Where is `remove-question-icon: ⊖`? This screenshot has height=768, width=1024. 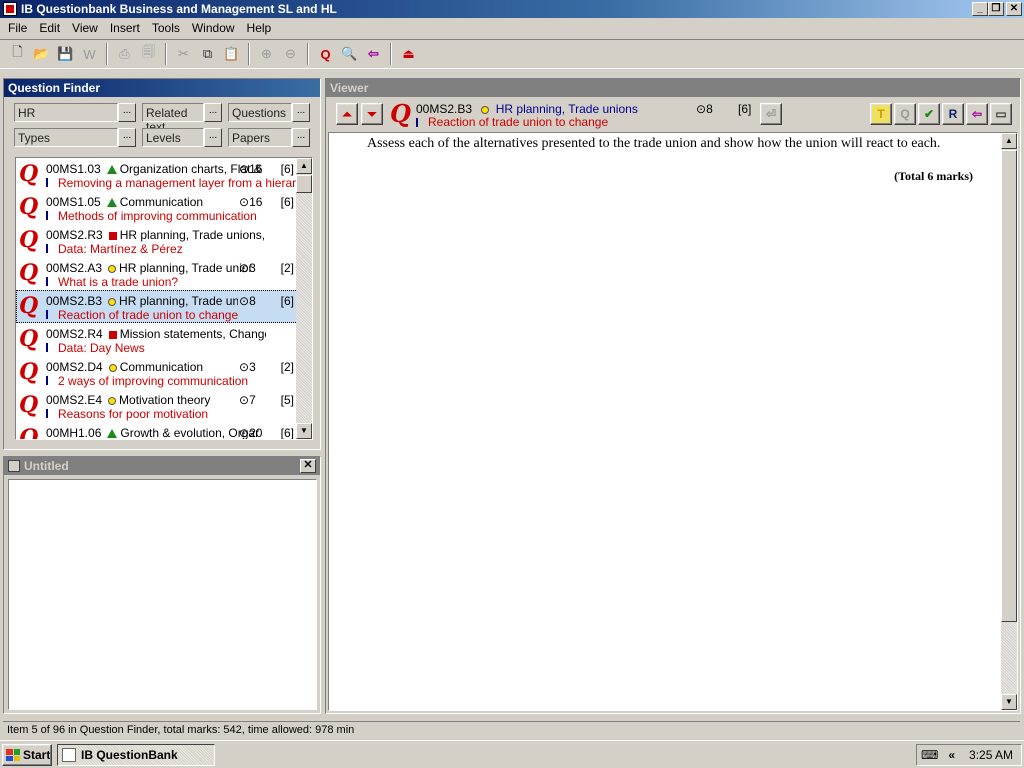
remove-question-icon: ⊖ is located at coordinates (290, 54).